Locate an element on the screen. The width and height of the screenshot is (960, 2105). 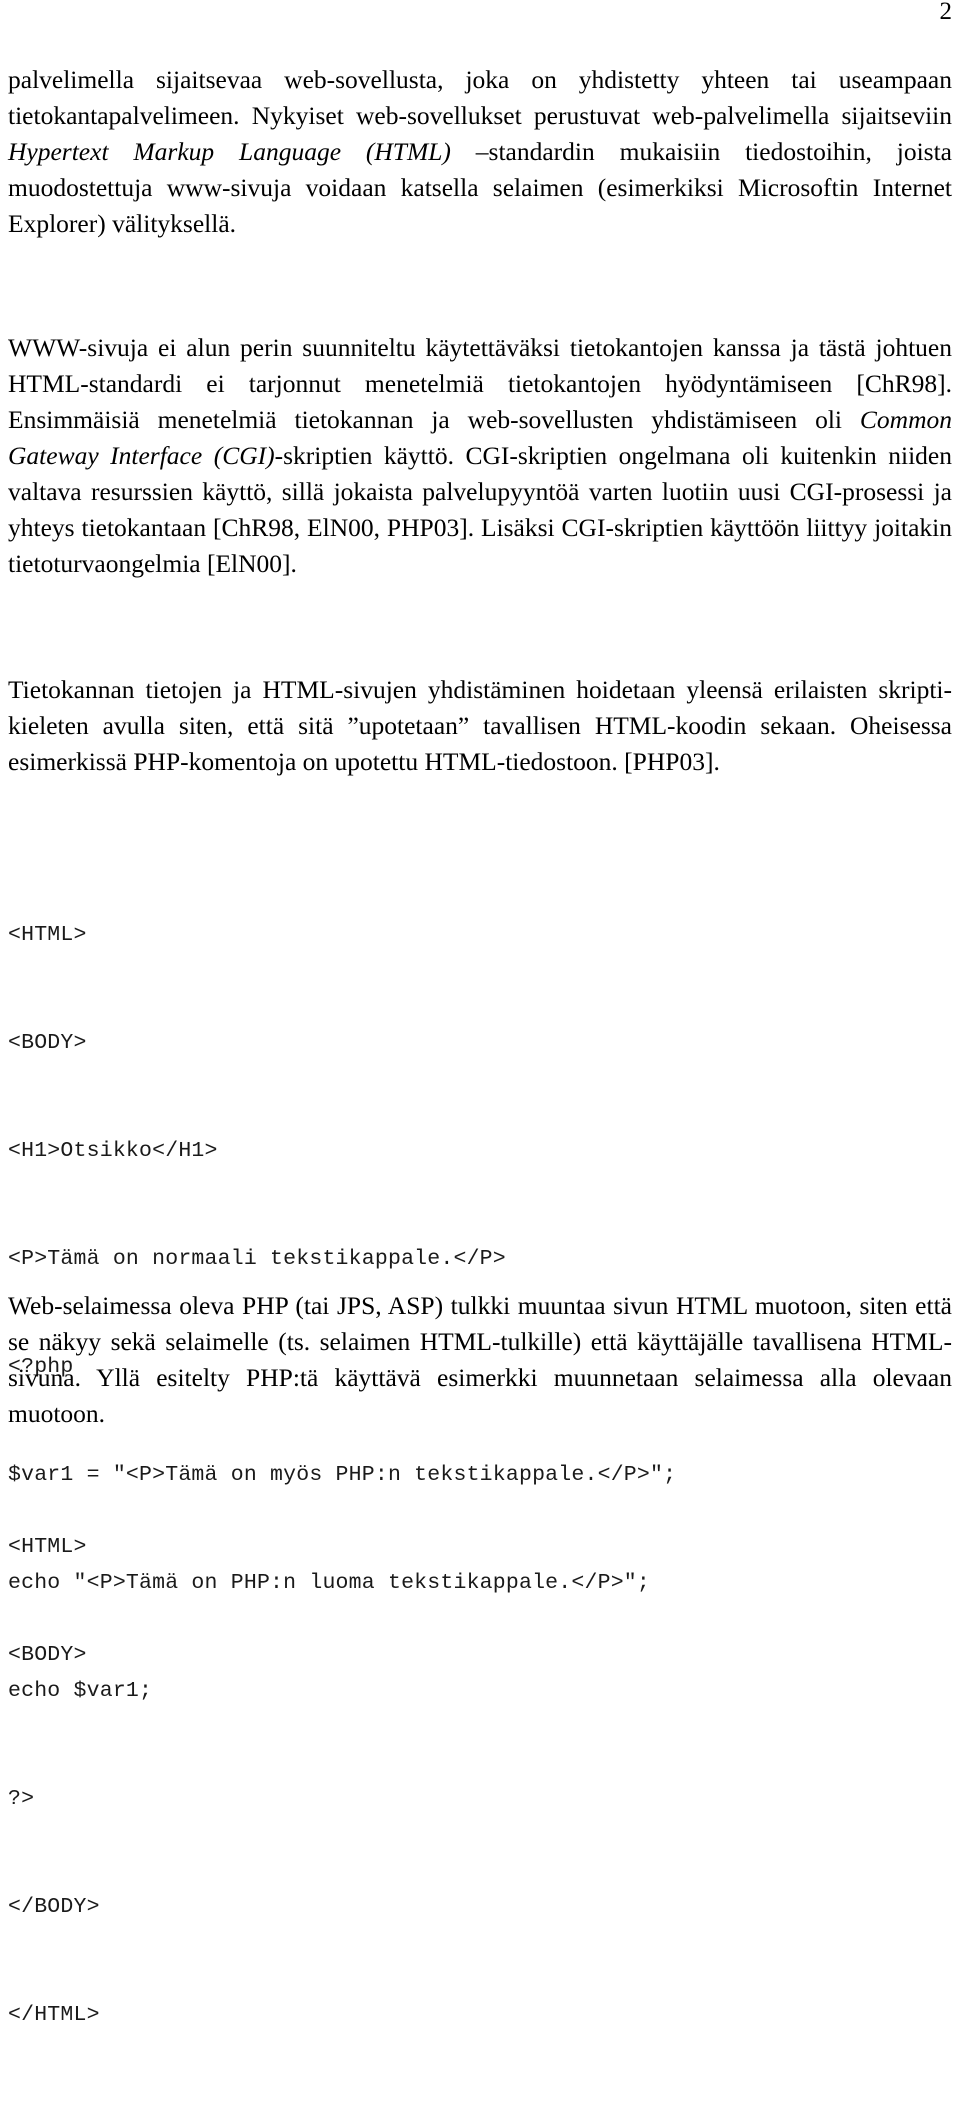
code-line: </BODY> is located at coordinates (54, 1907).